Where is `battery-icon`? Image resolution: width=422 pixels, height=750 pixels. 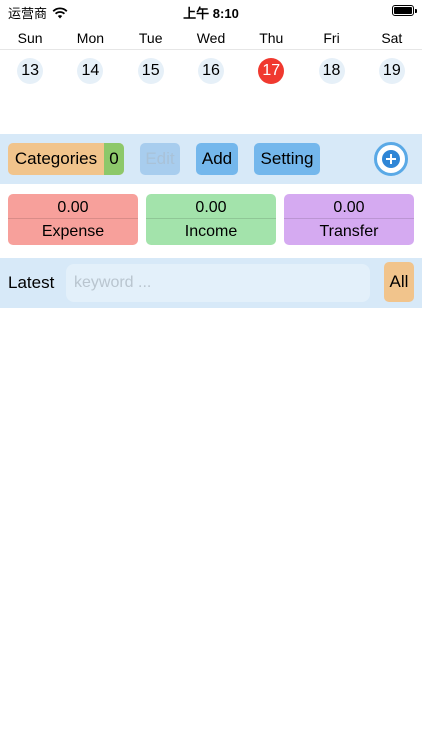 battery-icon is located at coordinates (404, 10).